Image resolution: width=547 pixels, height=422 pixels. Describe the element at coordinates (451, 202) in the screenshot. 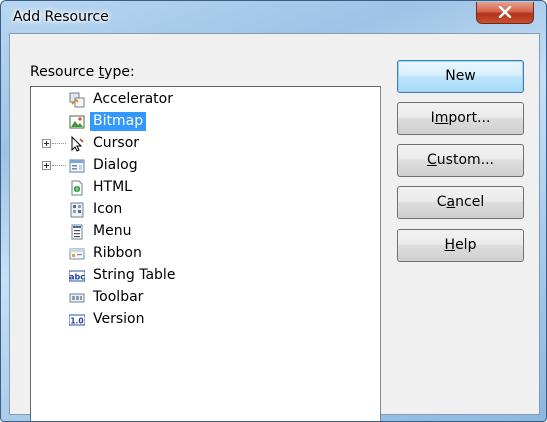

I see `cancel-button-mnemonic: a` at that location.